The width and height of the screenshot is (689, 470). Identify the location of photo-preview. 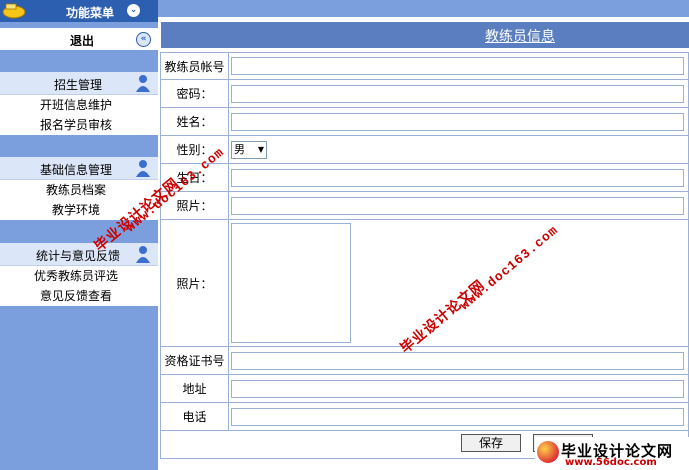
(291, 283).